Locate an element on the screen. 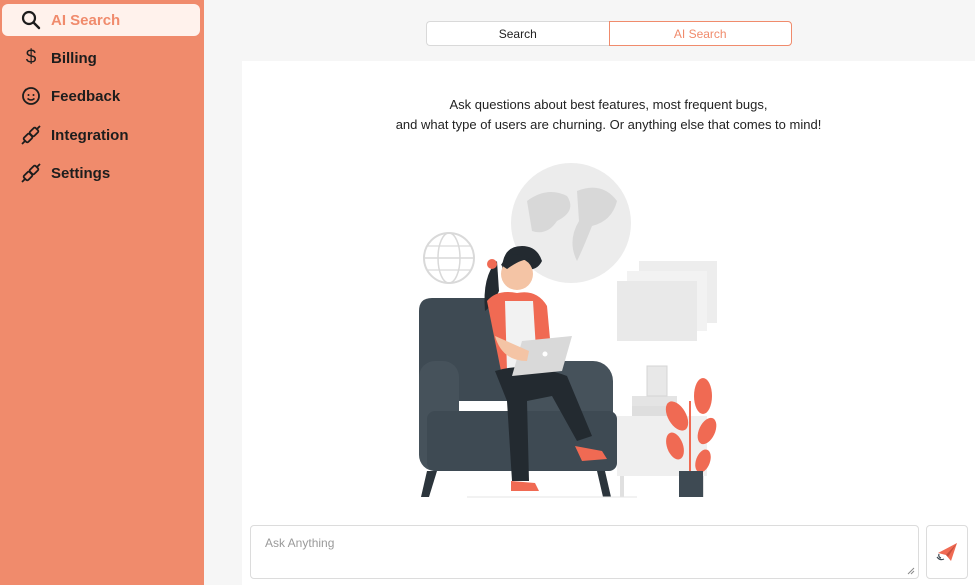 Image resolution: width=975 pixels, height=585 pixels. sidebar-item-integration: Integration is located at coordinates (101, 135).